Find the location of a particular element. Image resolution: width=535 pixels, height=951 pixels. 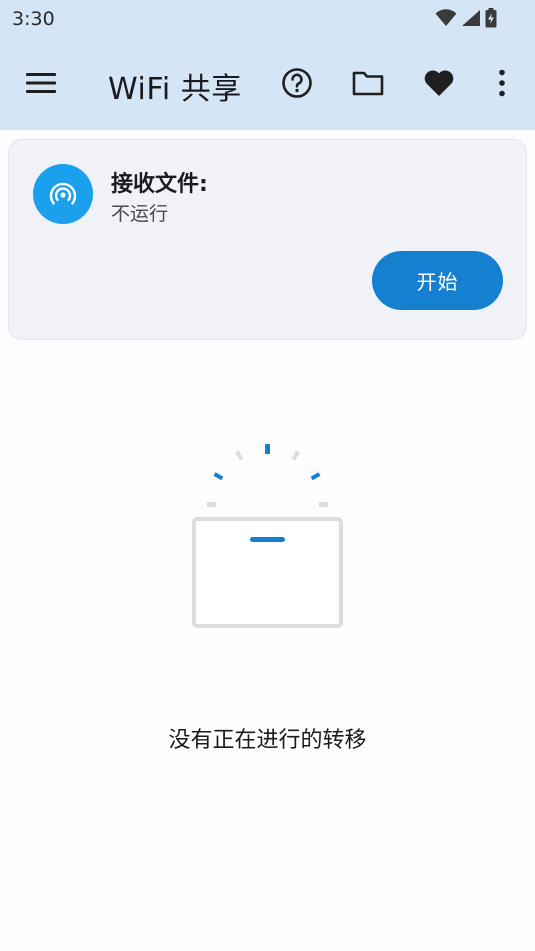

receive-status-avatar is located at coordinates (63, 194).